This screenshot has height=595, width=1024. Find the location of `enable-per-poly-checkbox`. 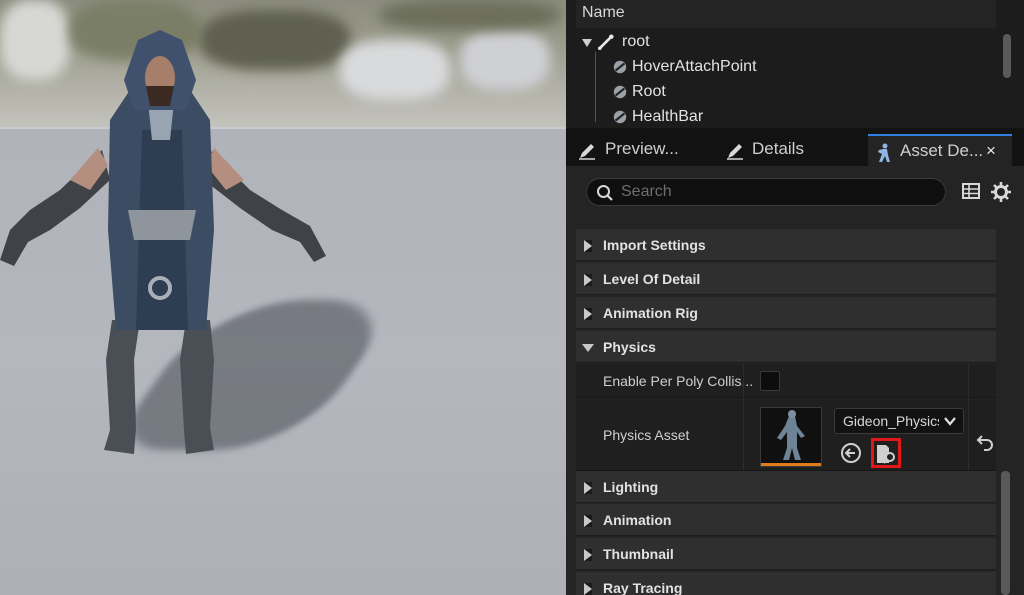

enable-per-poly-checkbox is located at coordinates (770, 381).